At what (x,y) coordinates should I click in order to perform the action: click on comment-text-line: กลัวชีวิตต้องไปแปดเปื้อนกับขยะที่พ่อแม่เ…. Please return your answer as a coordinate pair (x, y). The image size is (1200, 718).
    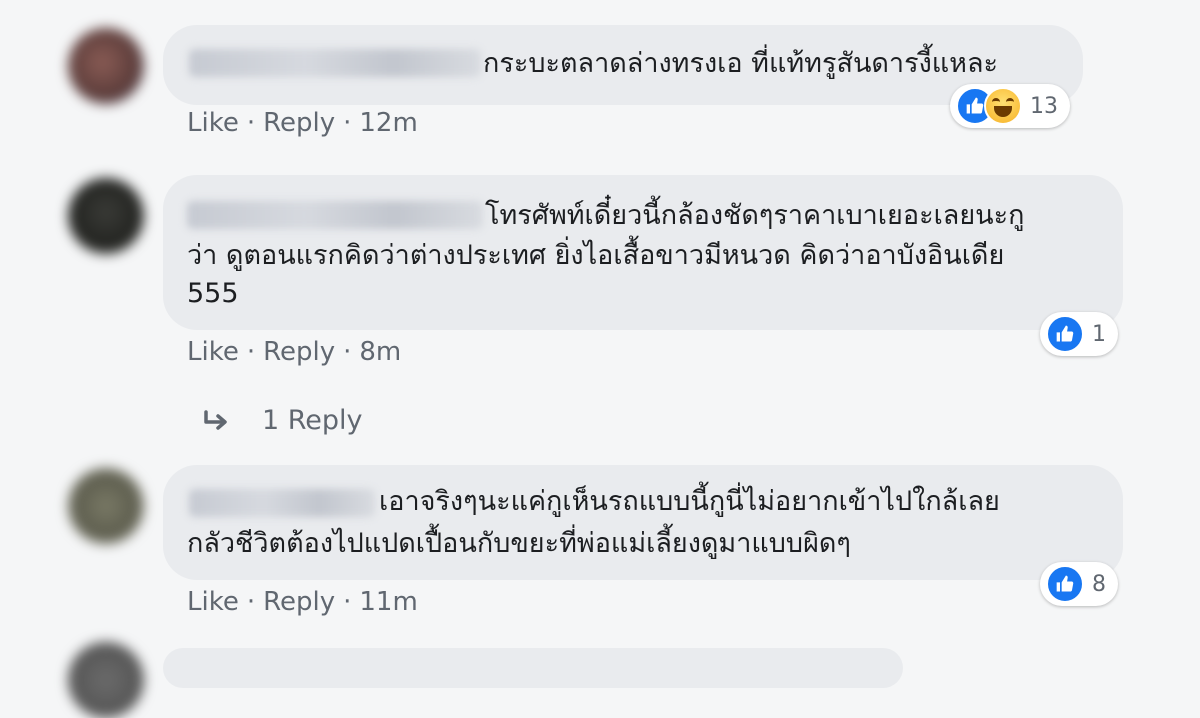
    Looking at the image, I should click on (519, 543).